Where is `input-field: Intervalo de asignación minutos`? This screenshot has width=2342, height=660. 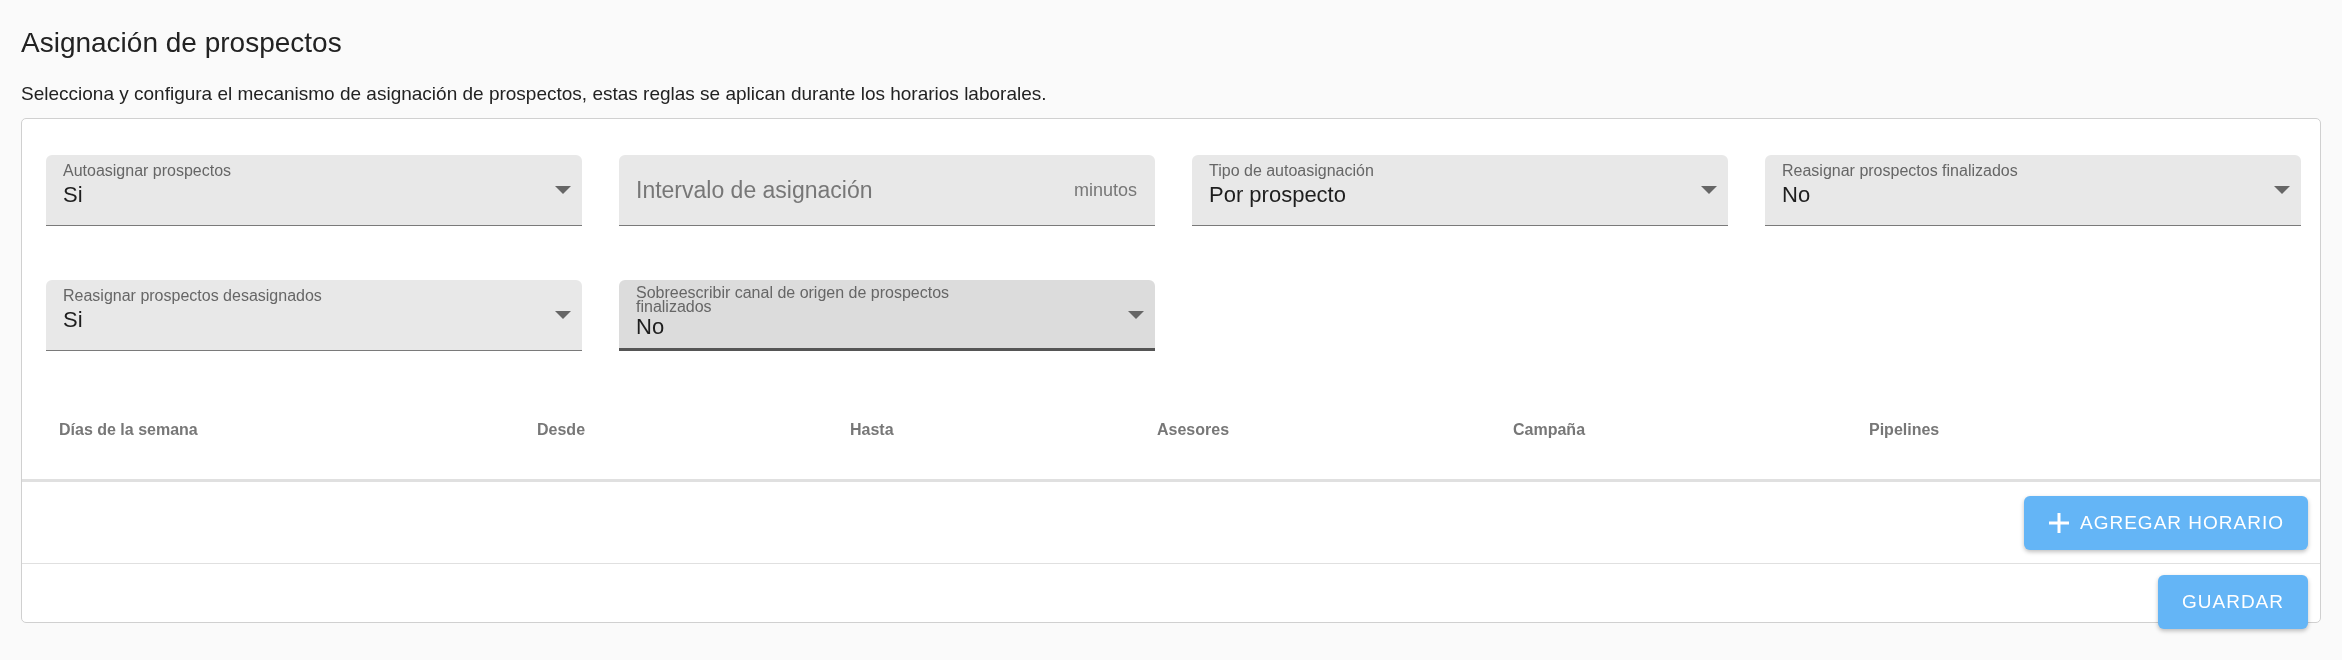
input-field: Intervalo de asignación minutos is located at coordinates (887, 190).